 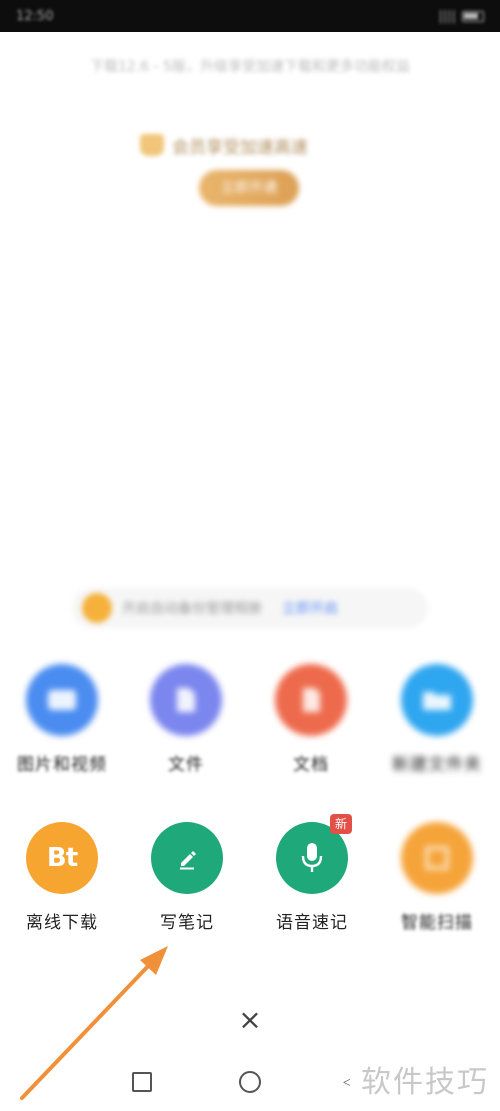 I want to click on action-file: 文件, so click(x=186, y=719).